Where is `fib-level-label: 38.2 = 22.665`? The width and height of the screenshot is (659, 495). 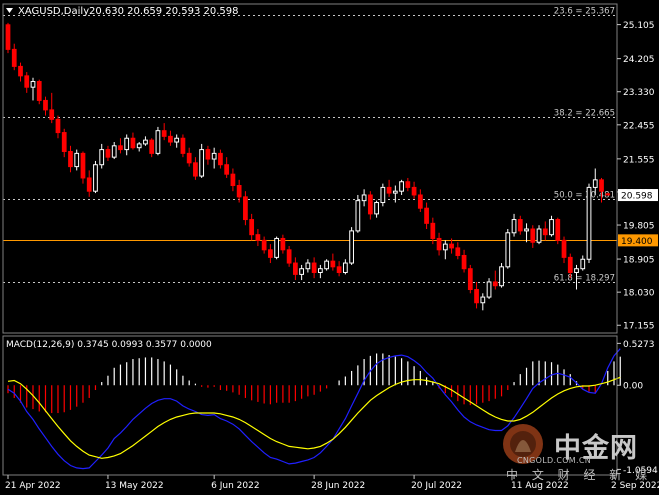 fib-level-label: 38.2 = 22.665 is located at coordinates (584, 114).